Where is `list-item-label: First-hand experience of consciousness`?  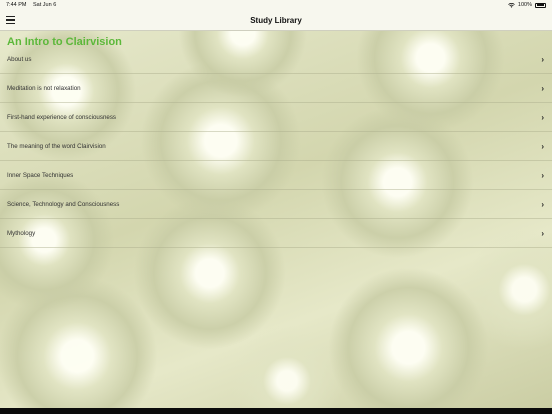
list-item-label: First-hand experience of consciousness is located at coordinates (62, 117).